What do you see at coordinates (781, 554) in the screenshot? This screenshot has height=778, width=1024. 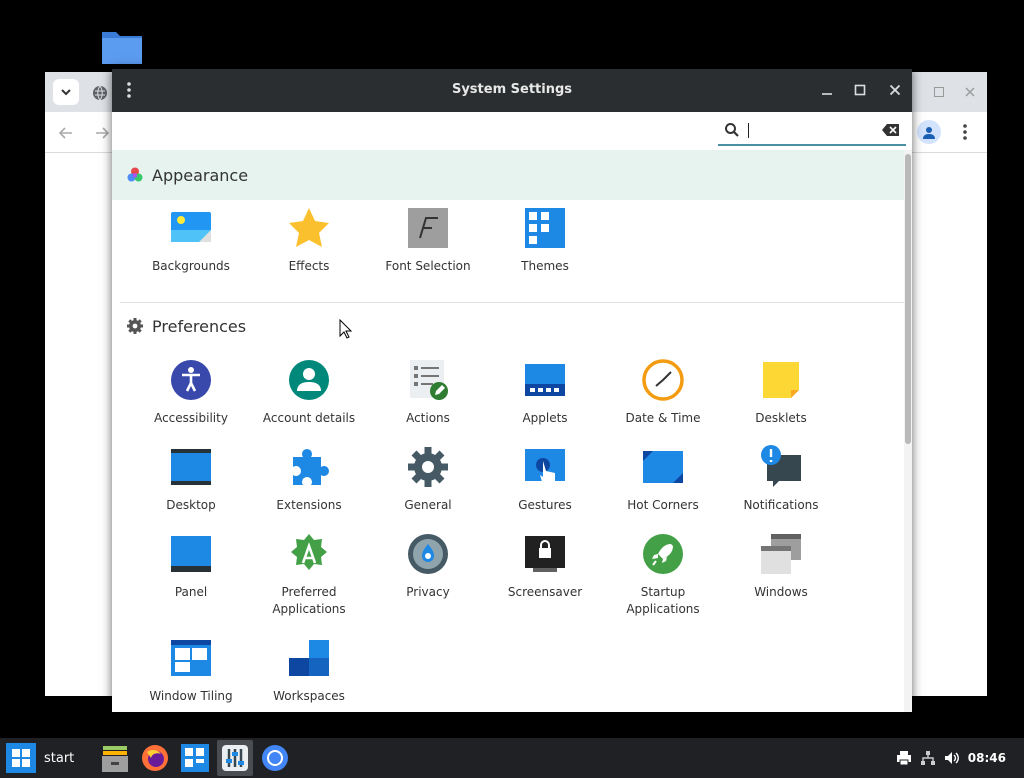 I see `windows-icon` at bounding box center [781, 554].